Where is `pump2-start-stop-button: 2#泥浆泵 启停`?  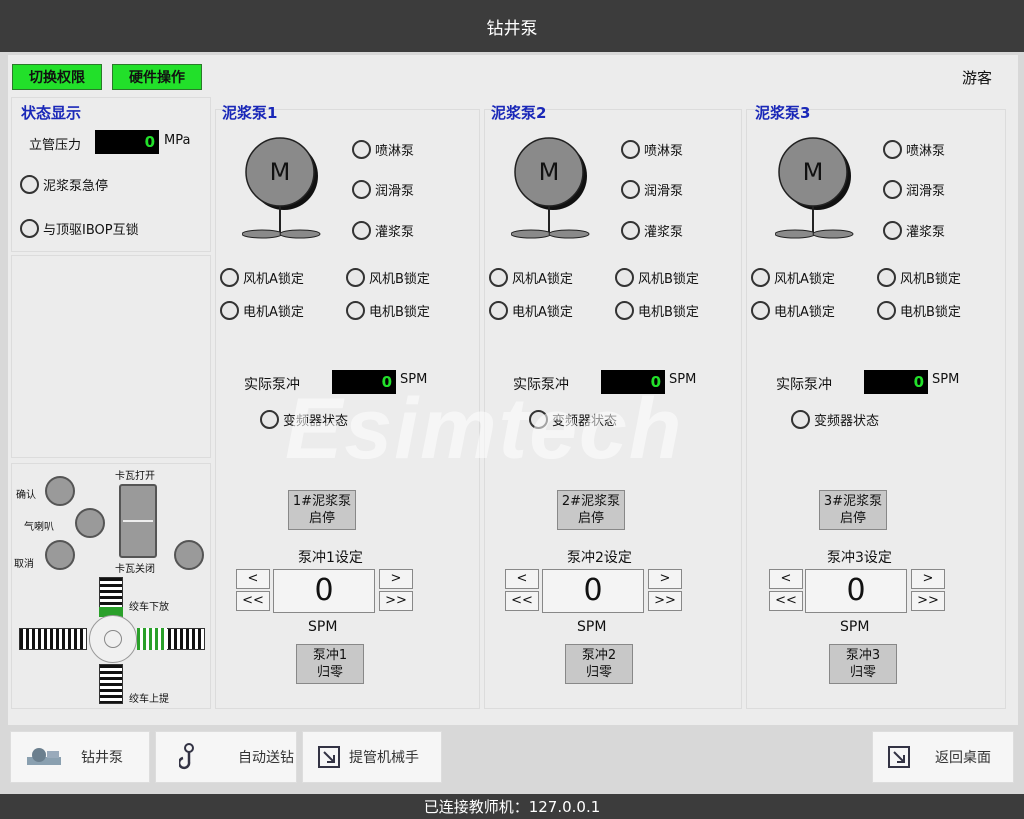
pump2-start-stop-button: 2#泥浆泵 启停 is located at coordinates (591, 510).